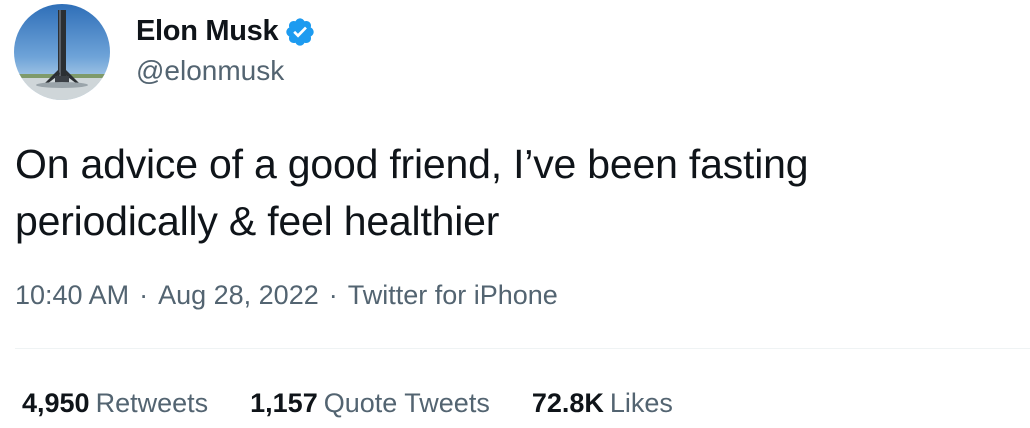 Image resolution: width=1030 pixels, height=428 pixels. I want to click on avatar, so click(62, 52).